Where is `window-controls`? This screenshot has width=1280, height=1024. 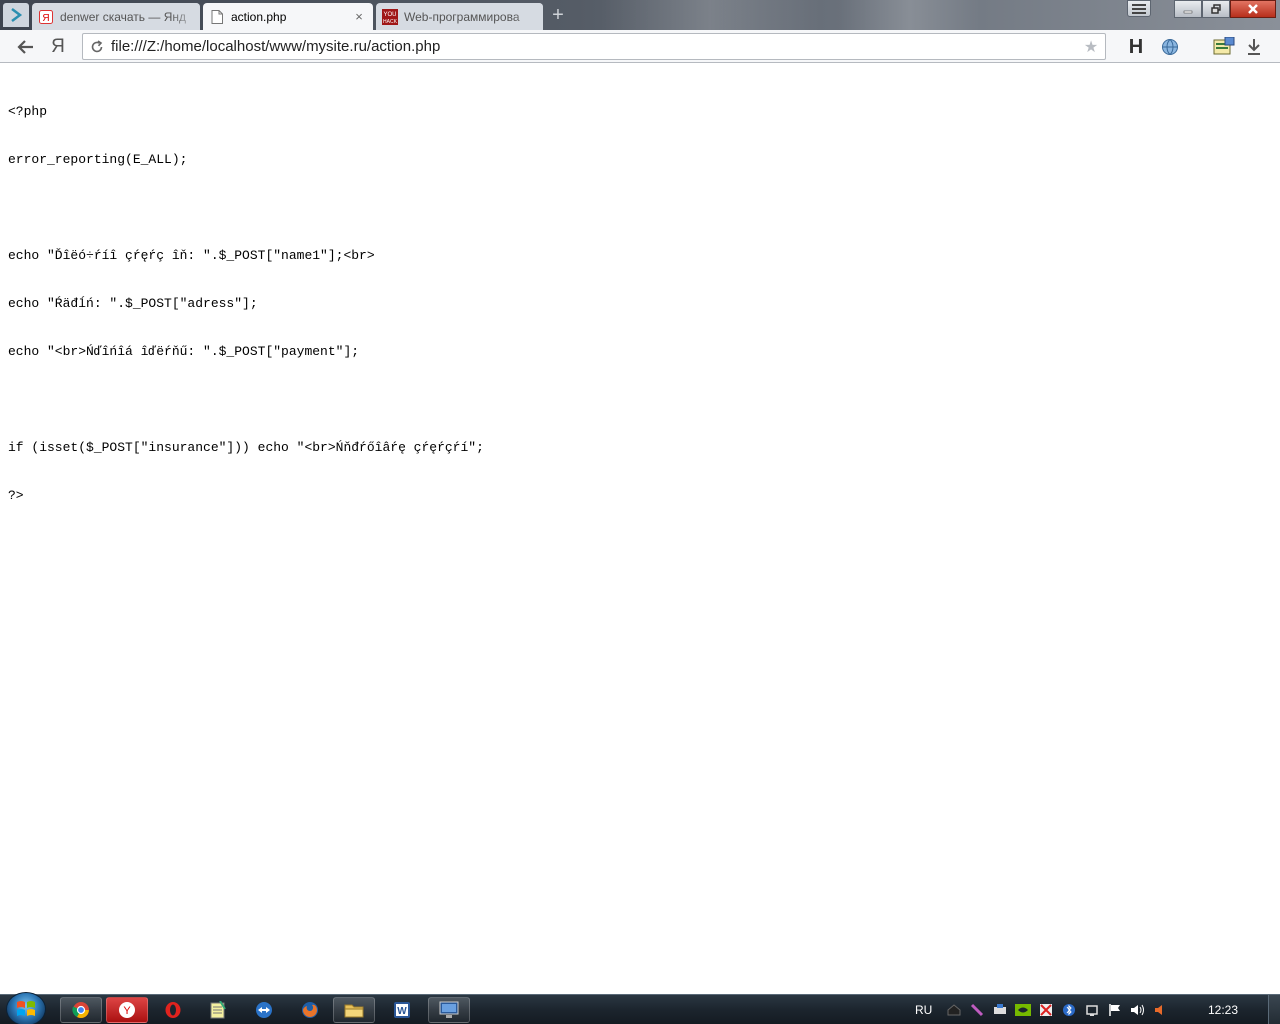
window-controls is located at coordinates (1225, 9).